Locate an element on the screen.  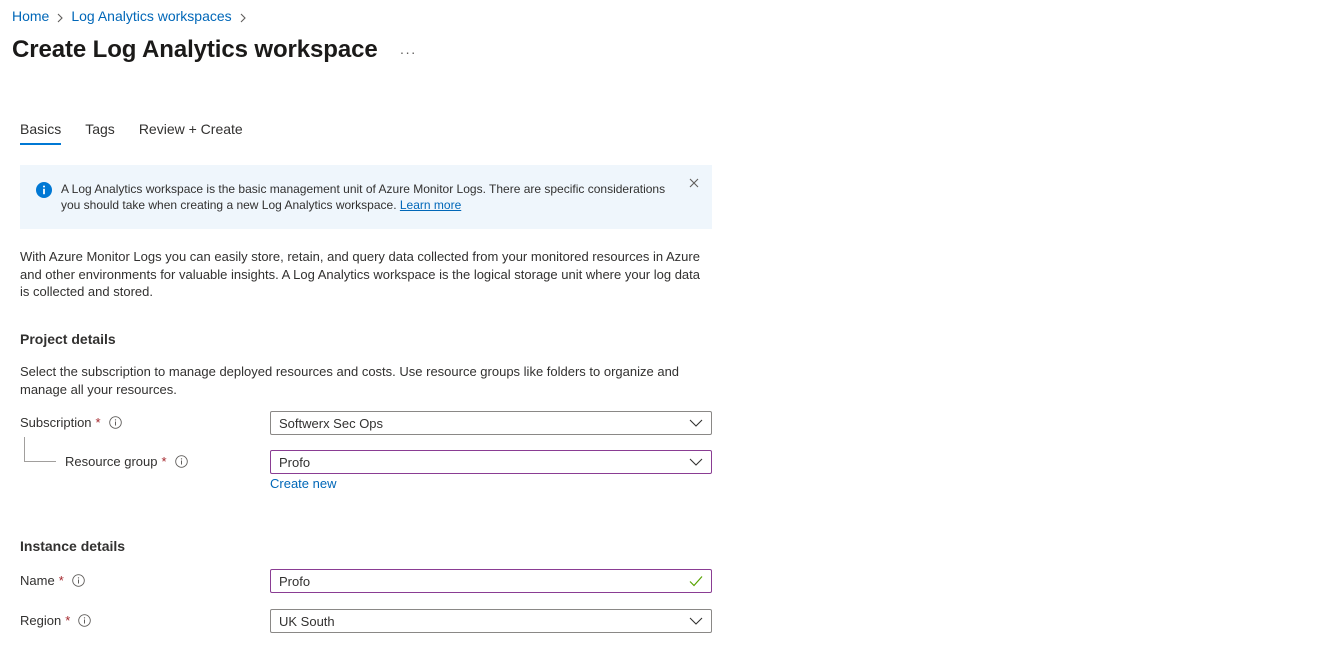
tab-tags: Tags is located at coordinates (100, 133).